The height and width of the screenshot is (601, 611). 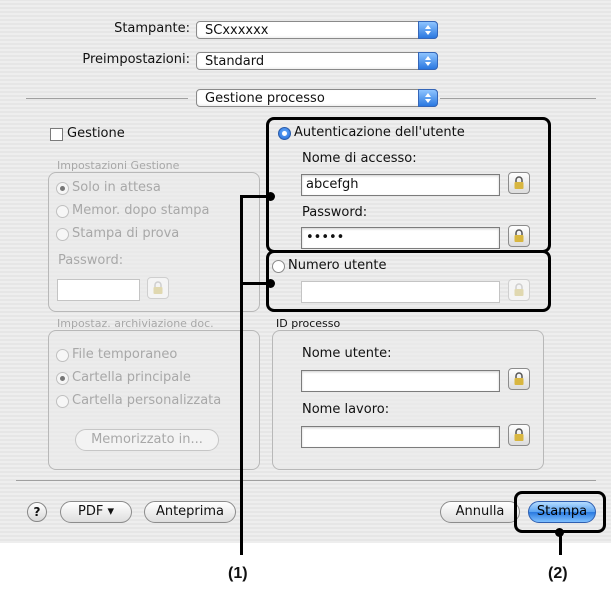 What do you see at coordinates (62, 401) in the screenshot?
I see `radio-custom-folder` at bounding box center [62, 401].